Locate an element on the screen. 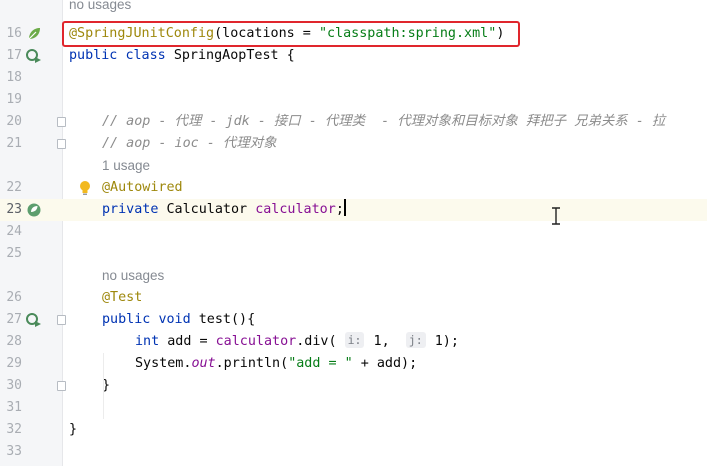 This screenshot has width=707, height=466. usage-hint: 1 usage is located at coordinates (126, 166).